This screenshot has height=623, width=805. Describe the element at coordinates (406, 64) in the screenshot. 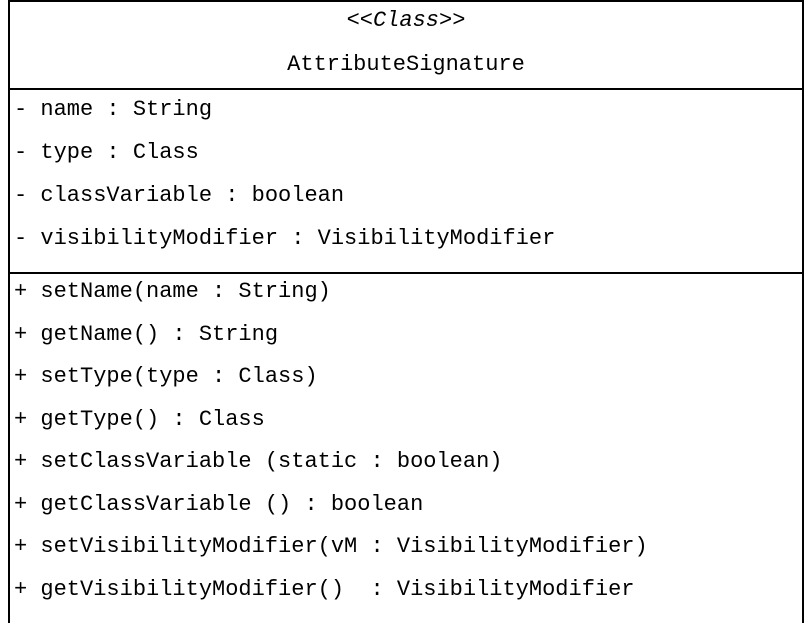

I see `class-name: AttributeSignature` at that location.